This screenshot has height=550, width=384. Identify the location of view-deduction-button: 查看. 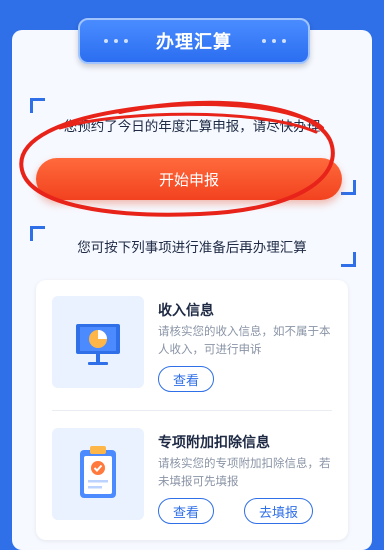
(186, 511).